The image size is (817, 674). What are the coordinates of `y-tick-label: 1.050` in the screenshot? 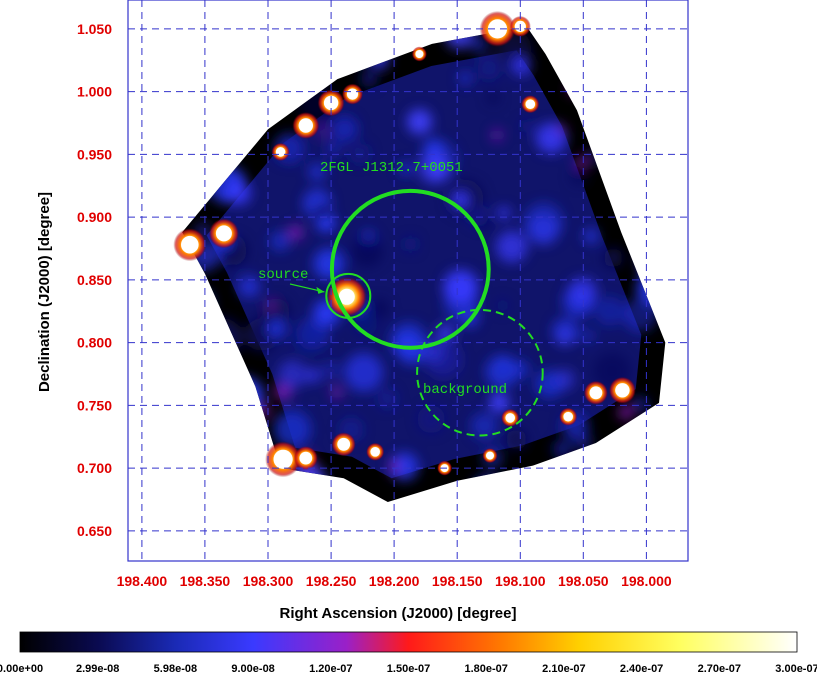 It's located at (94, 29).